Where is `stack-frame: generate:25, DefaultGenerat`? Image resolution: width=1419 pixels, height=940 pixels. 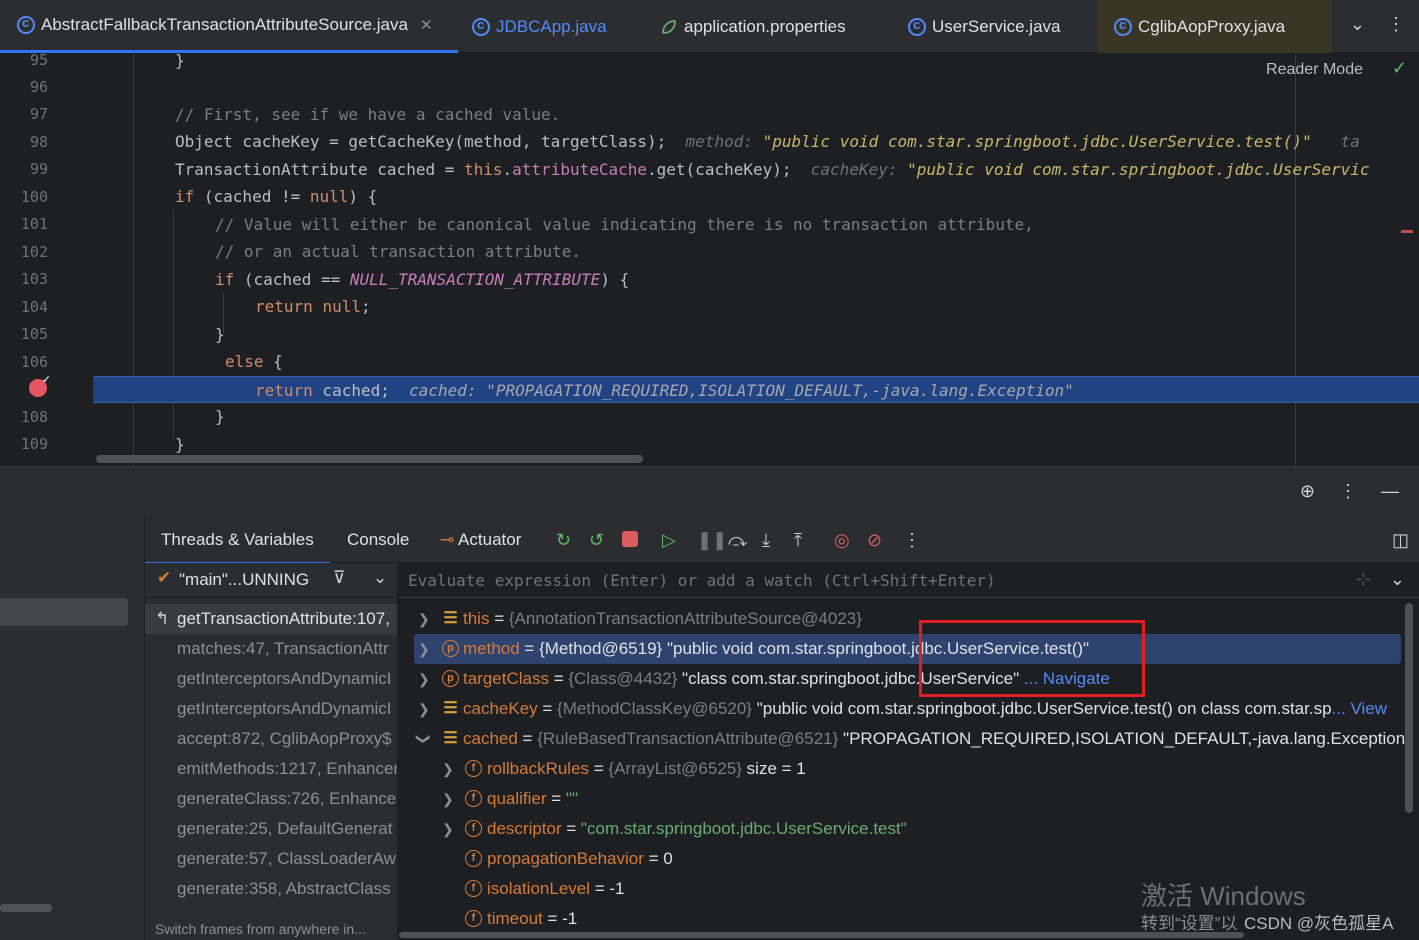
stack-frame: generate:25, DefaultGenerat is located at coordinates (271, 829).